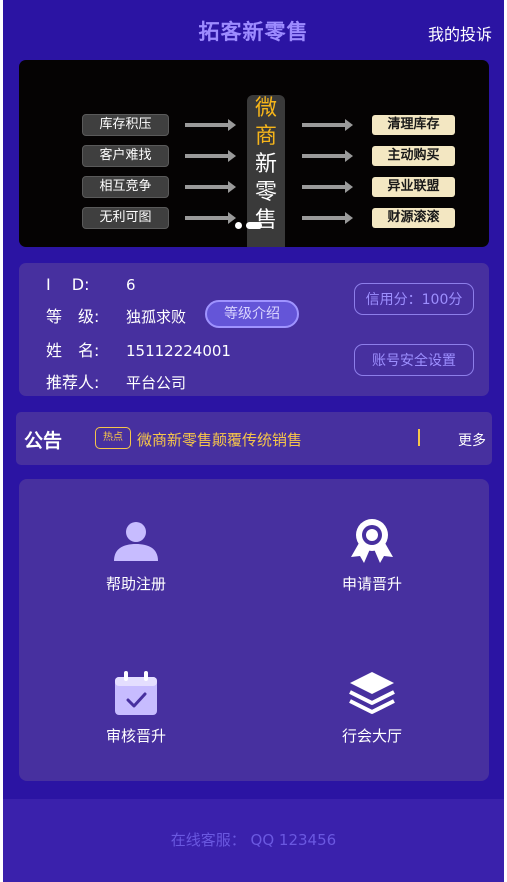 The width and height of the screenshot is (507, 882). I want to click on name-value: 15112224001, so click(178, 351).